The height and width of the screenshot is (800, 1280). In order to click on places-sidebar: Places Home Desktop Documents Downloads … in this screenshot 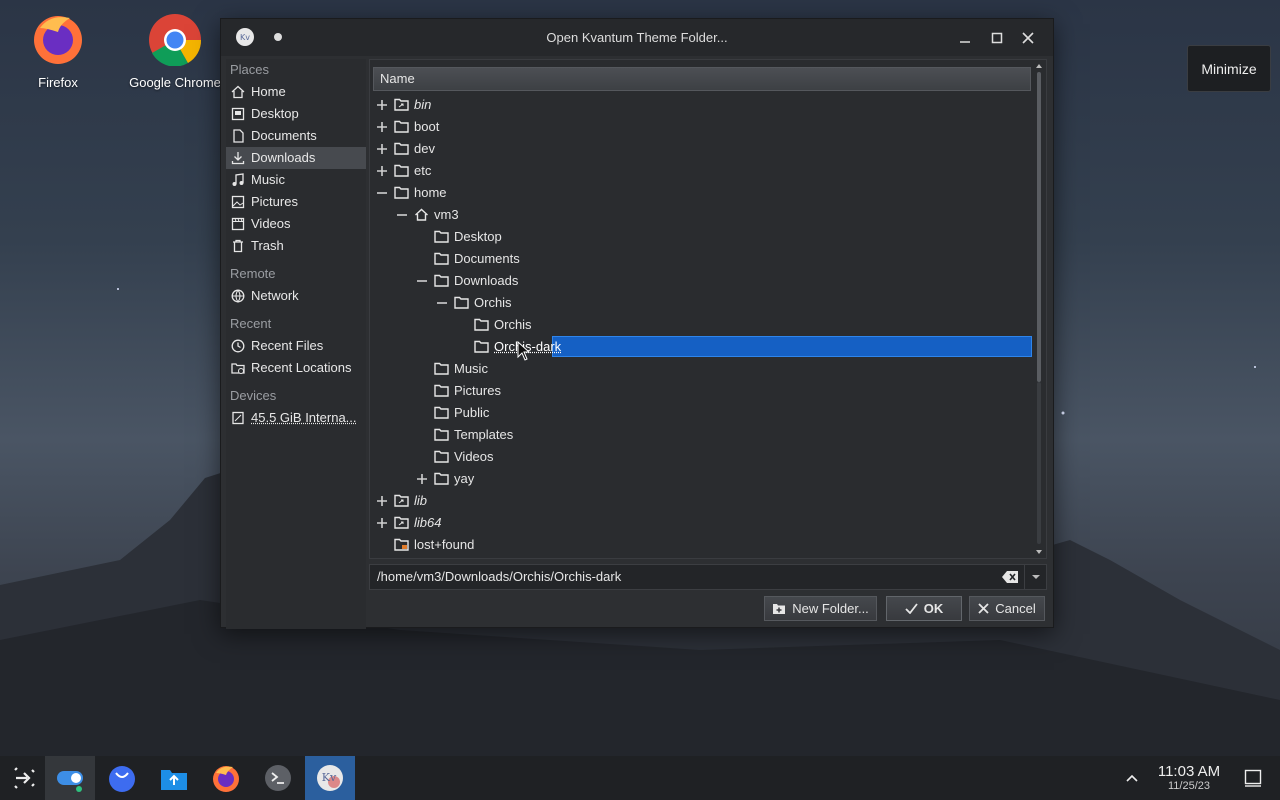, I will do `click(296, 344)`.